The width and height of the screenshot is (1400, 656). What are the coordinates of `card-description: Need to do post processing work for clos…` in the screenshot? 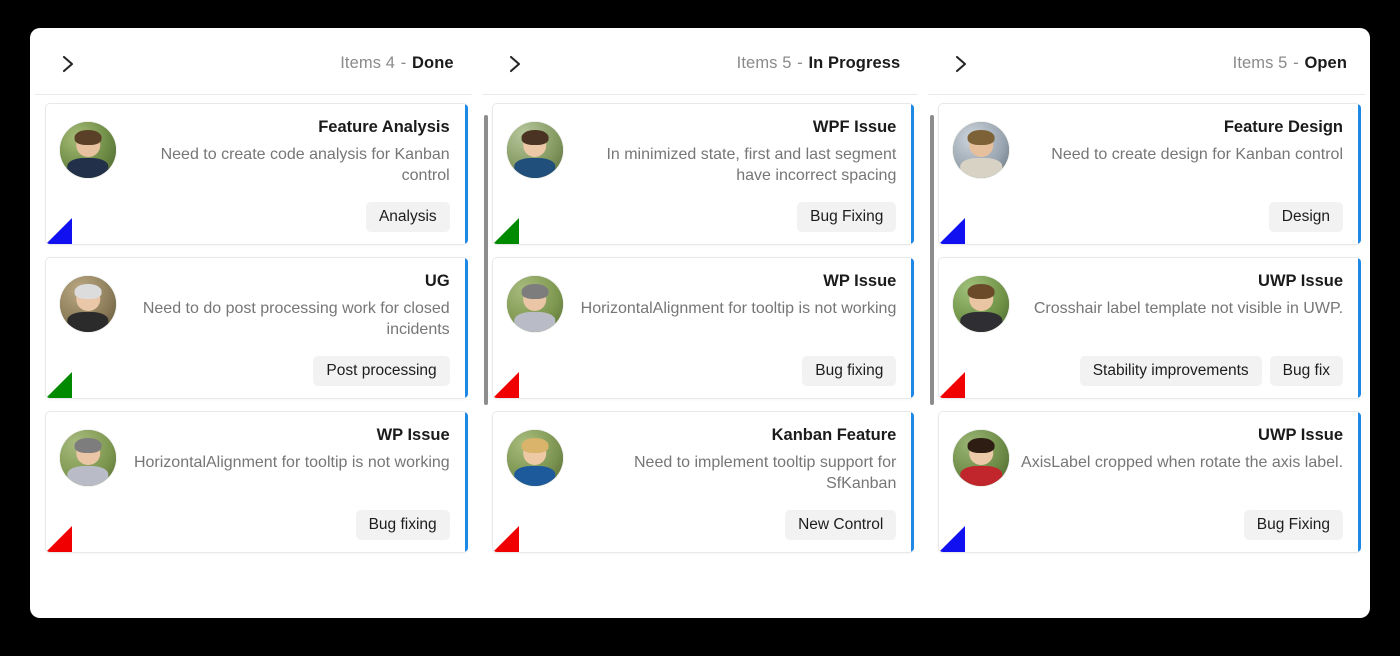 It's located at (296, 319).